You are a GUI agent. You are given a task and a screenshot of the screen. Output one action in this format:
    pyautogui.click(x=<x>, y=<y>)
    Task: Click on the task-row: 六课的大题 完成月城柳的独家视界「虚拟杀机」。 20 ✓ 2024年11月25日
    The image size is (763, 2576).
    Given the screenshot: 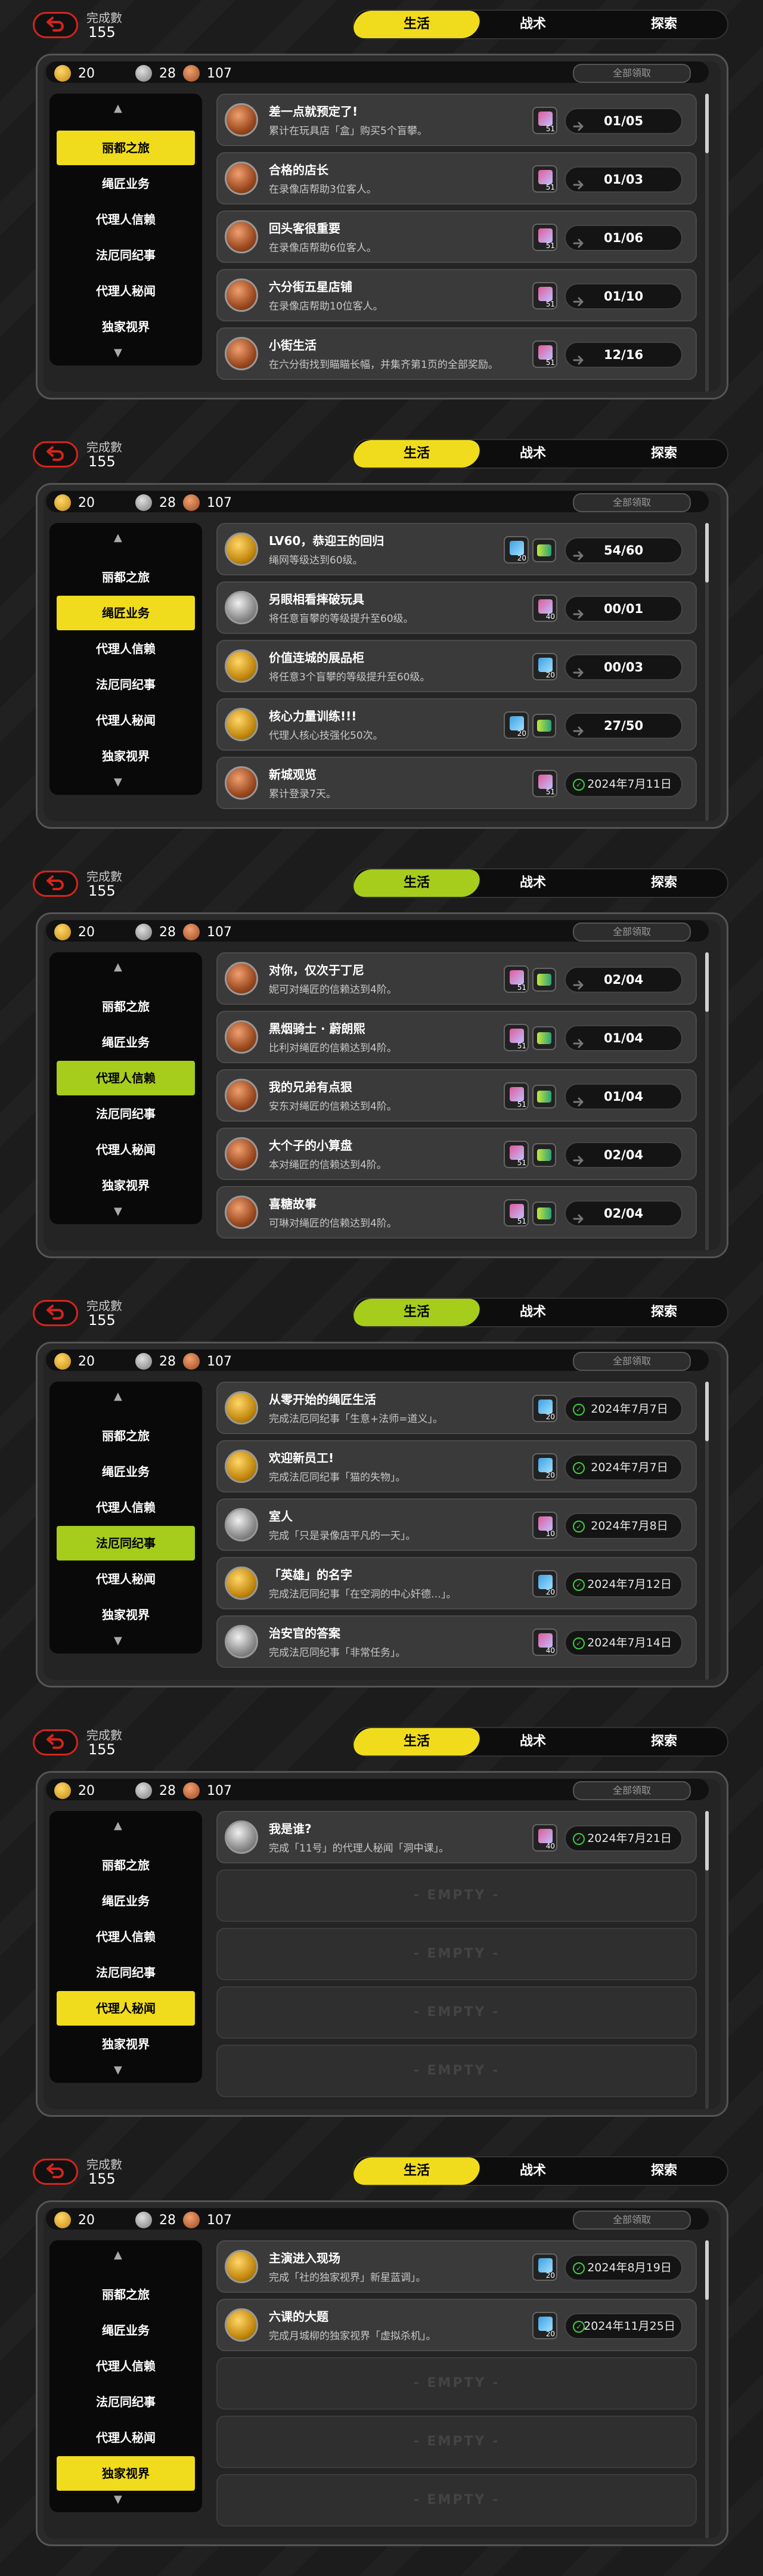 What is the action you would take?
    pyautogui.click(x=456, y=2325)
    